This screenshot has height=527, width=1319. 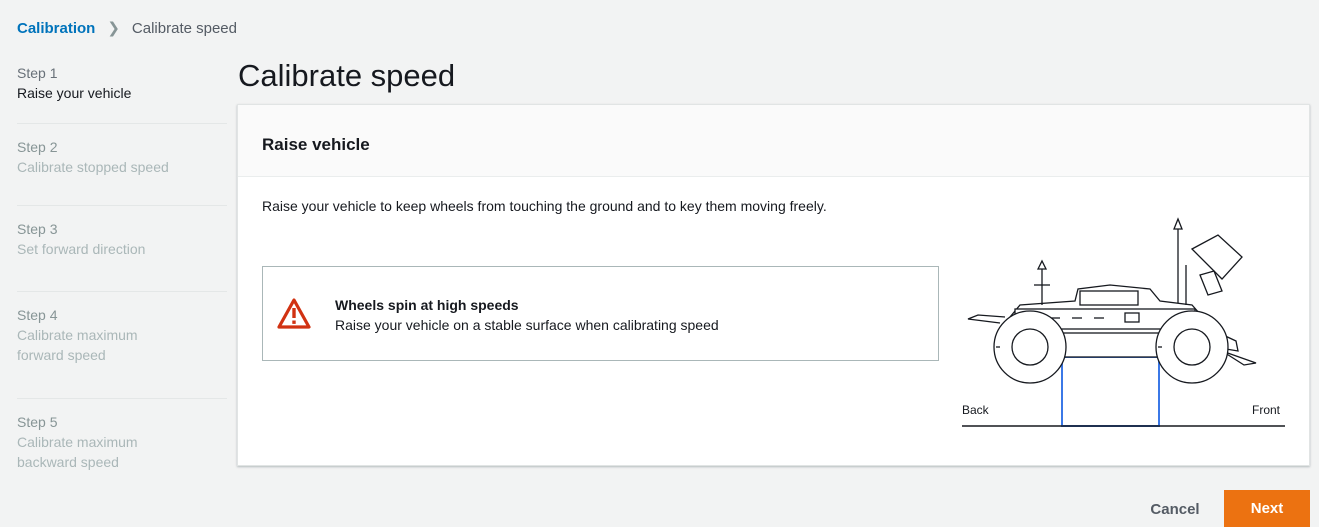 I want to click on next-button: Next, so click(x=1267, y=508).